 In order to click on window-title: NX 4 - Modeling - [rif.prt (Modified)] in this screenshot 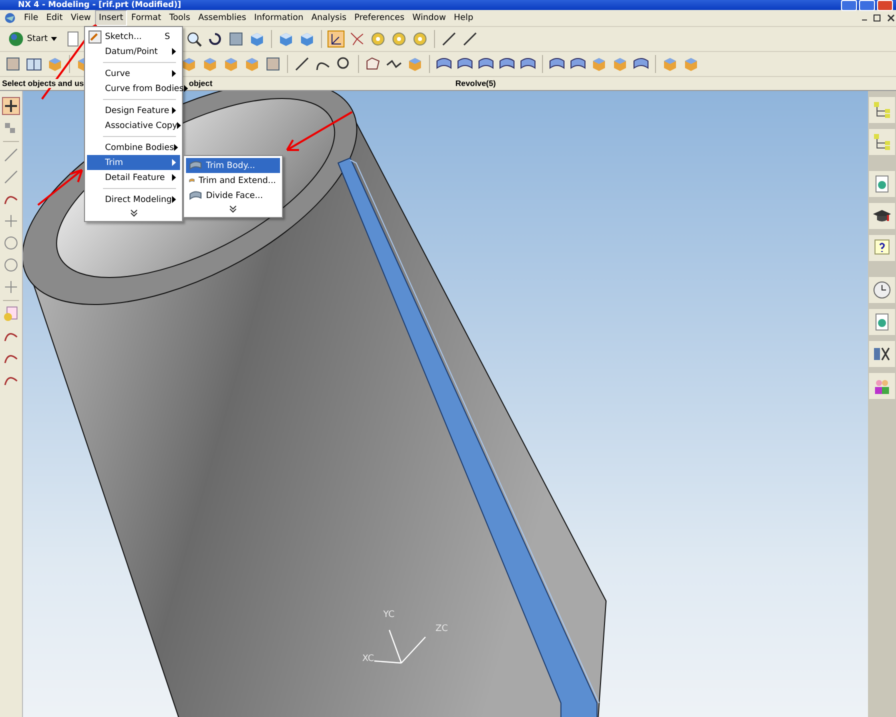, I will do `click(100, 5)`.